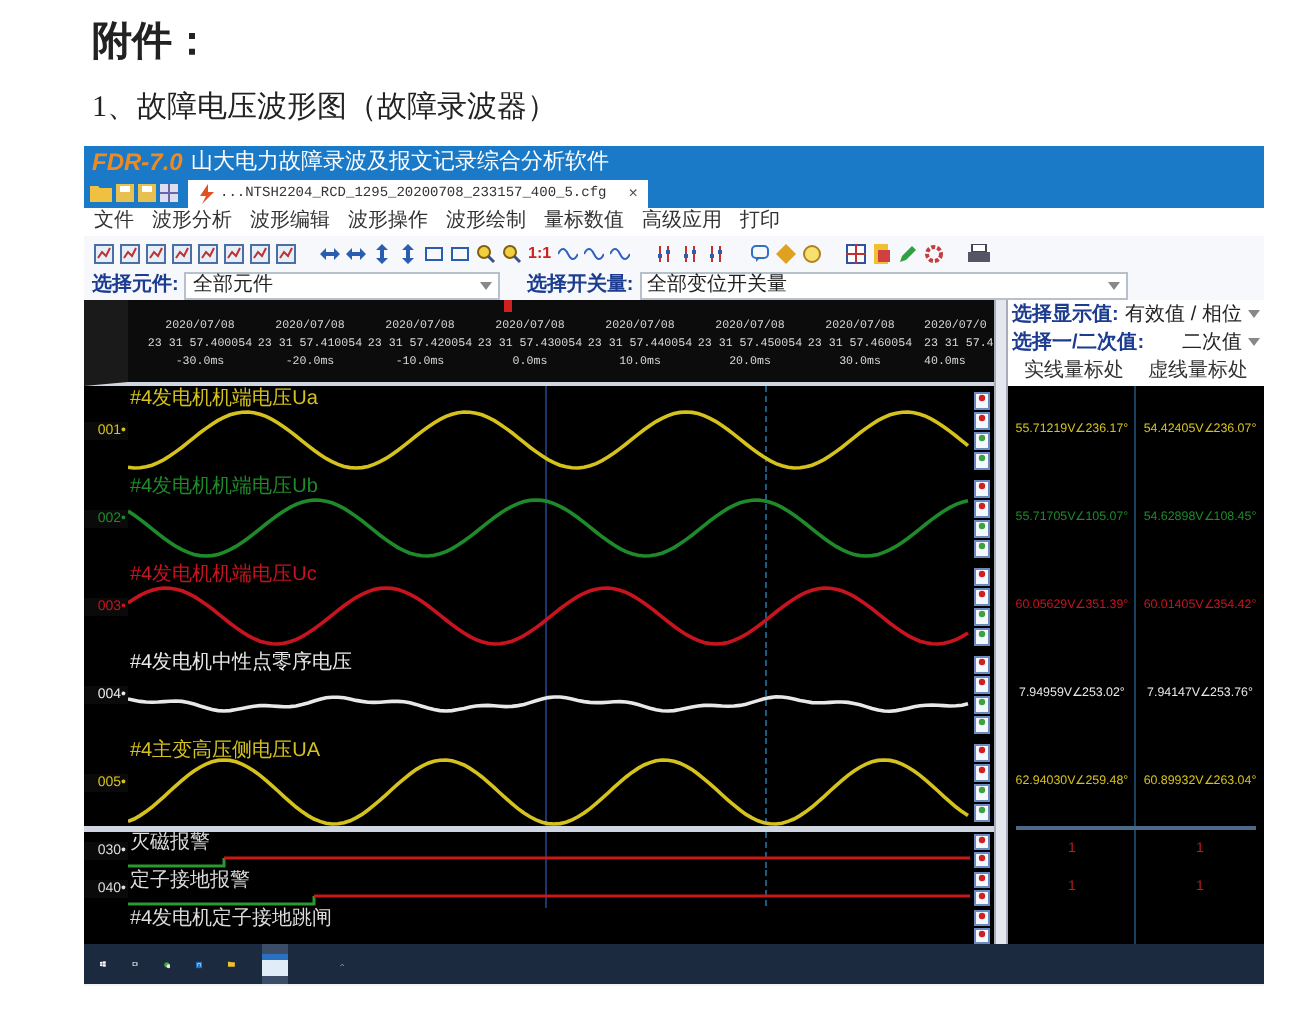 This screenshot has width=1300, height=1028. What do you see at coordinates (342, 285) in the screenshot?
I see `filter-dropdown: 全部元件` at bounding box center [342, 285].